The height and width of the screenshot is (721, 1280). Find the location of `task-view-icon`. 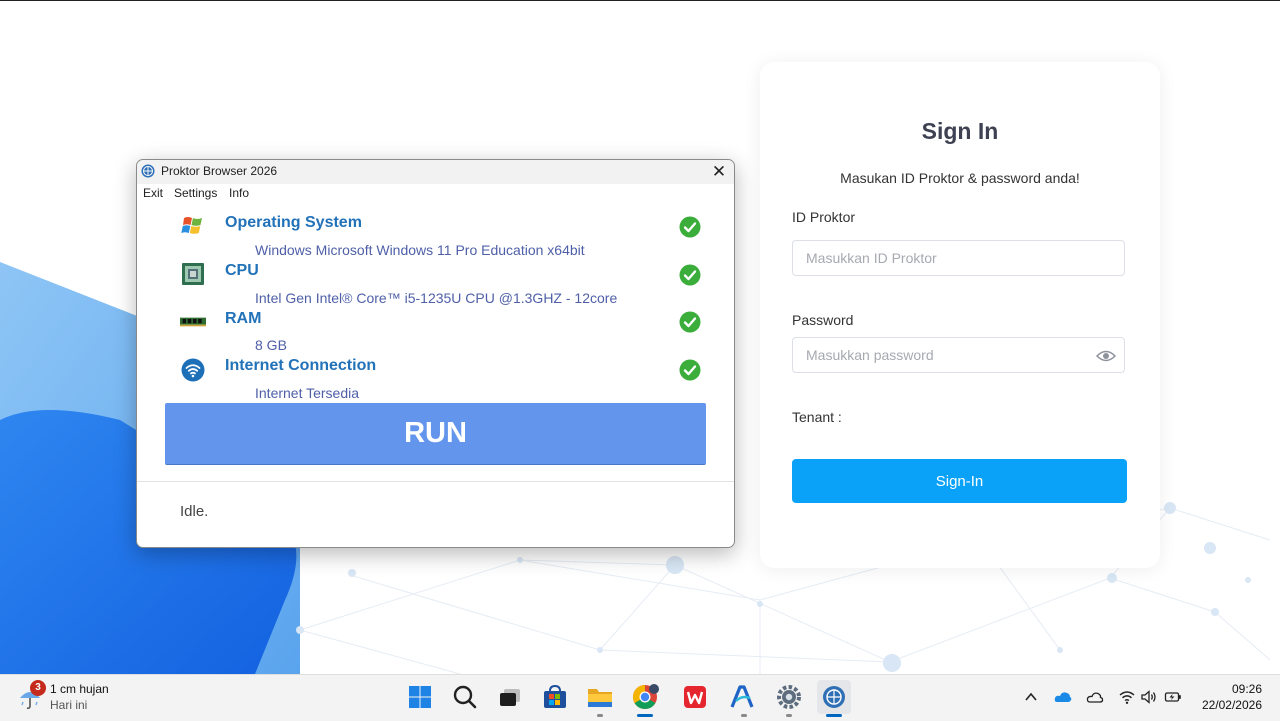

task-view-icon is located at coordinates (510, 697).